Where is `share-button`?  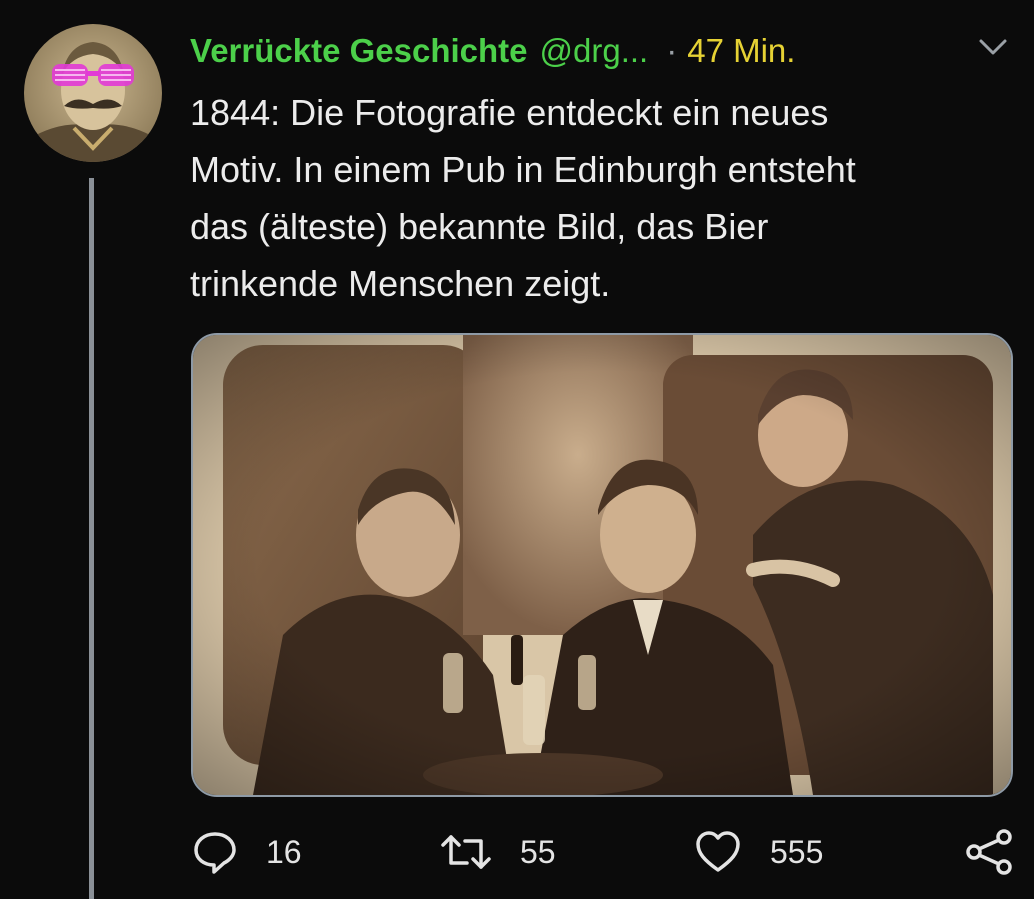 share-button is located at coordinates (989, 852).